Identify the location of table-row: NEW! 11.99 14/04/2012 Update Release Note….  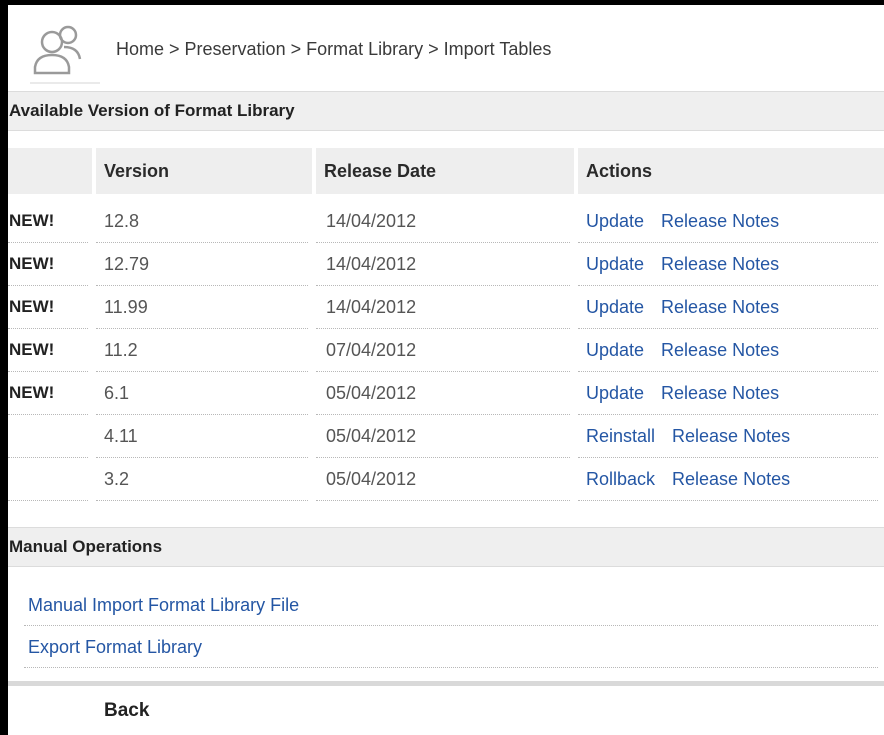
(446, 307).